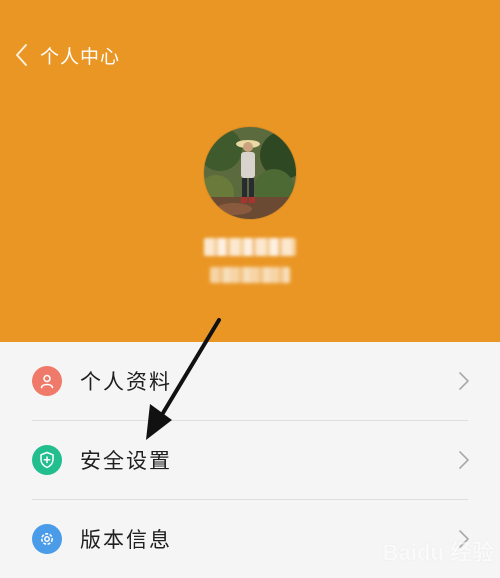 The image size is (500, 578). Describe the element at coordinates (250, 460) in the screenshot. I see `menu-item-security: 安全设置` at that location.